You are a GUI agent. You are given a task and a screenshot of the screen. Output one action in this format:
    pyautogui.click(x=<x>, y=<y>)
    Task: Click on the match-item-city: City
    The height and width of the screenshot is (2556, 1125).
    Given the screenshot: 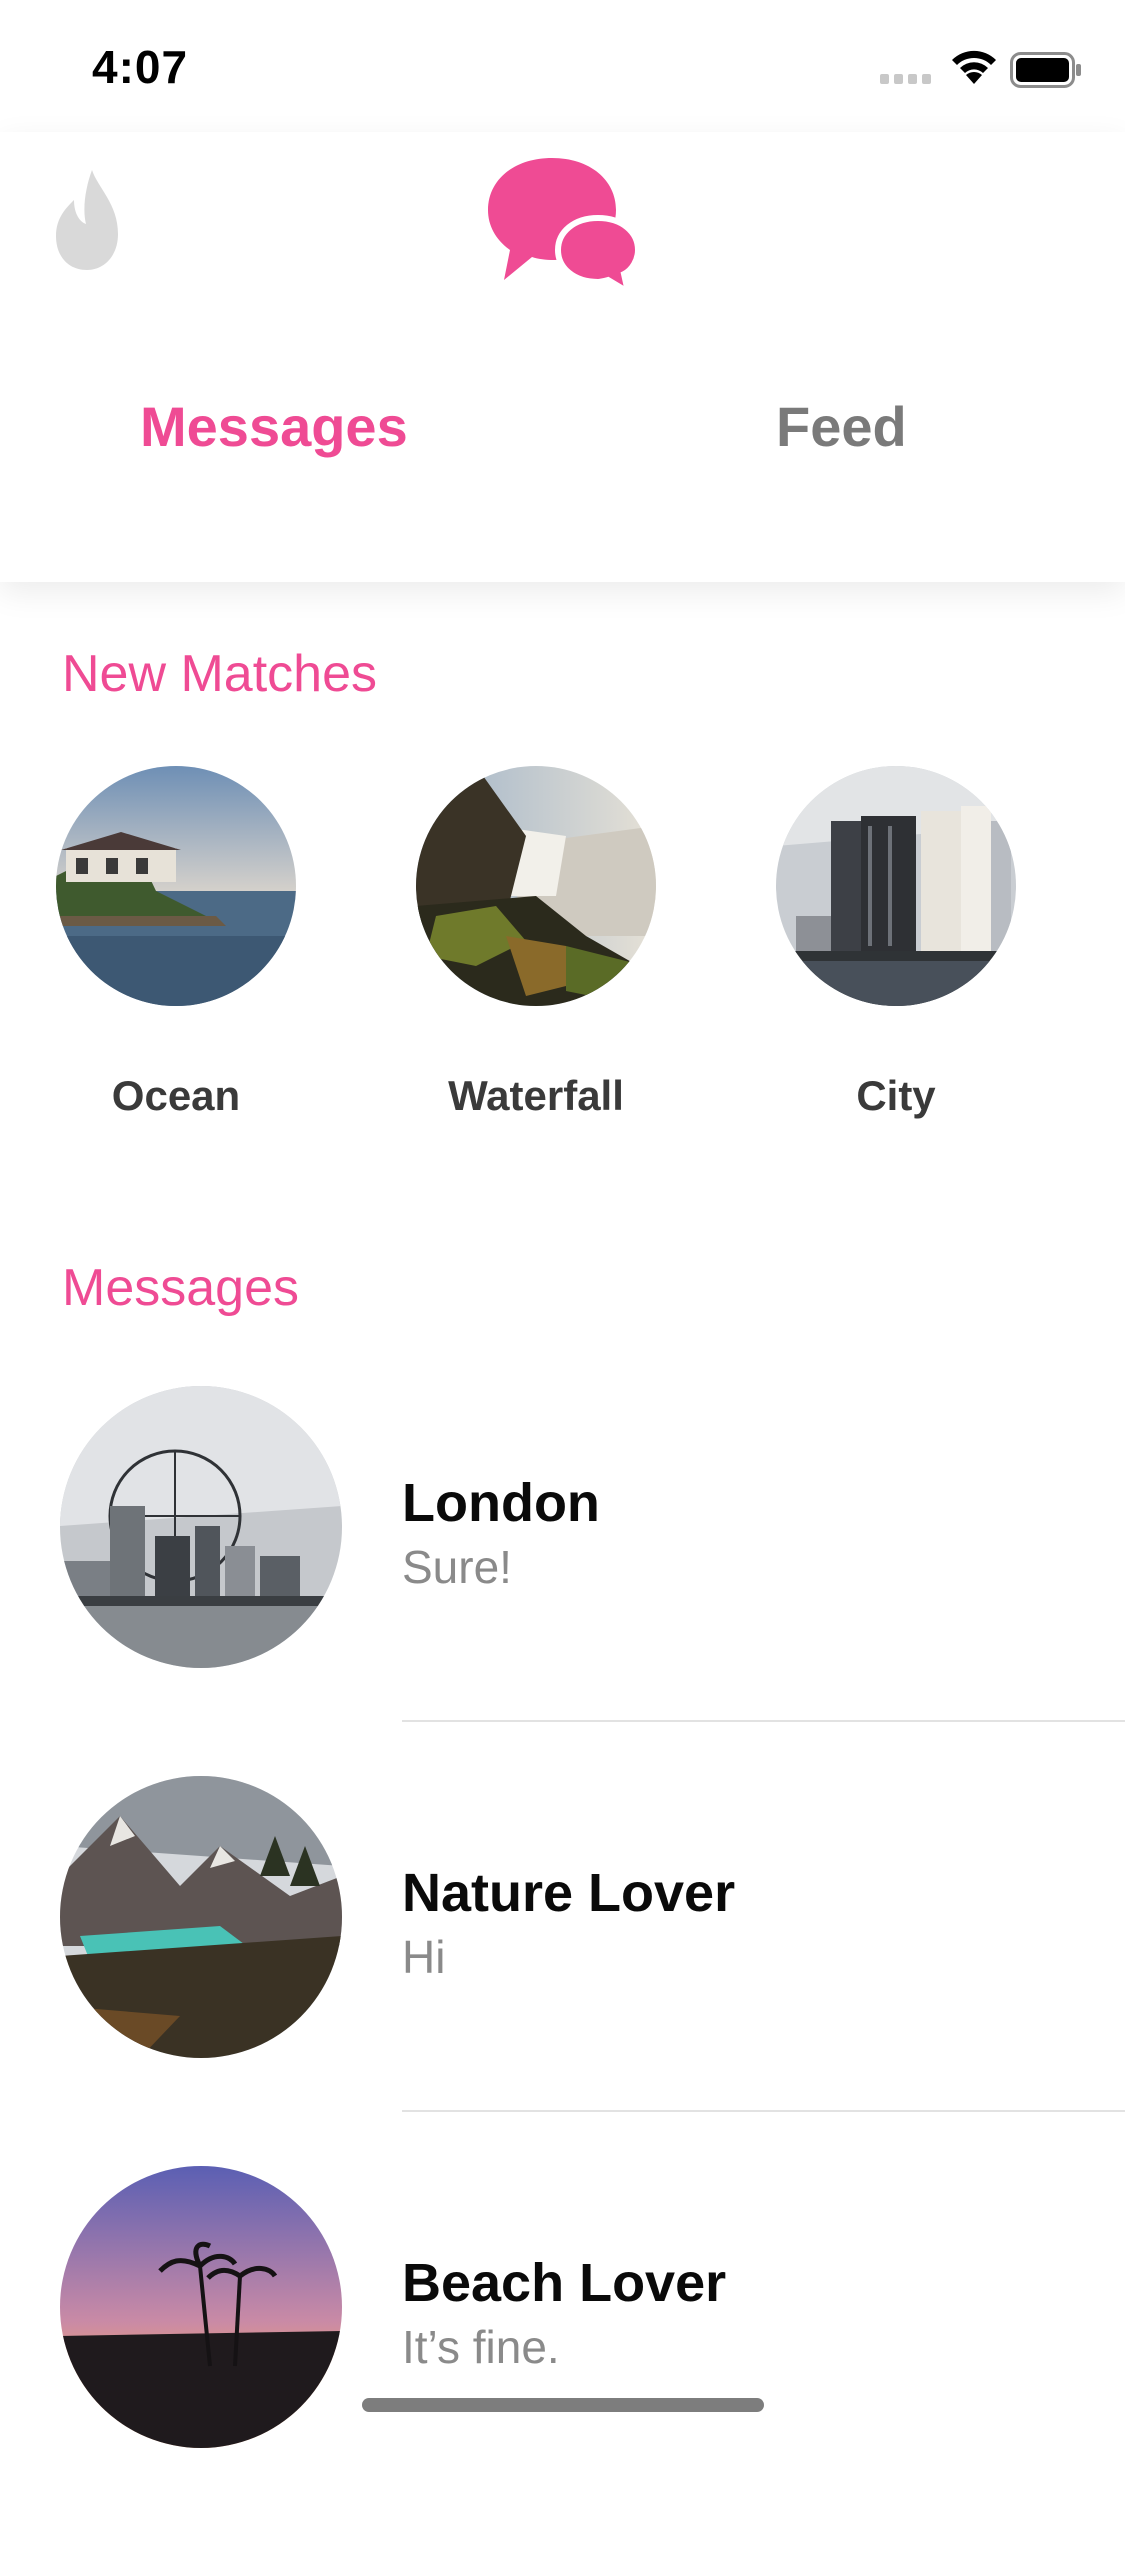 What is the action you would take?
    pyautogui.click(x=896, y=943)
    